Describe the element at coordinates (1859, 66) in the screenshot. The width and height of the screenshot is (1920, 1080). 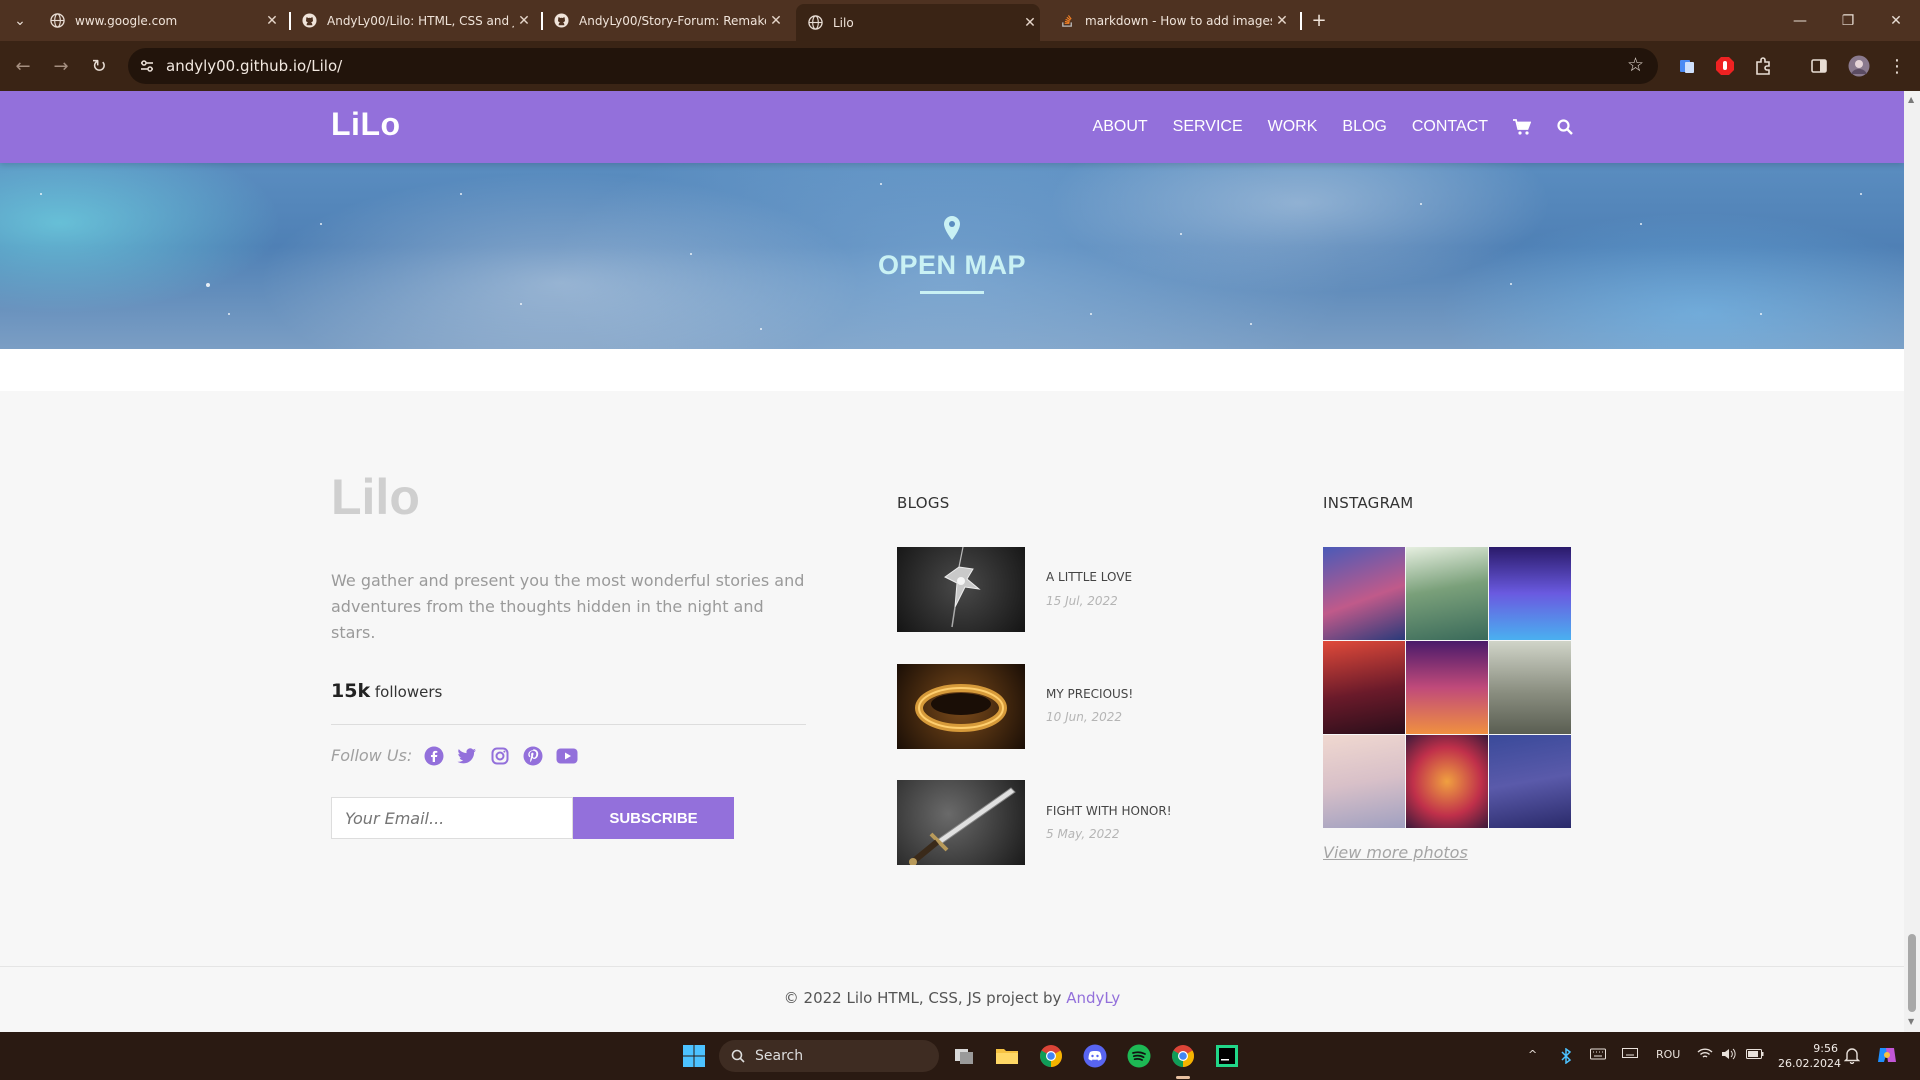
I see `profile-avatar` at that location.